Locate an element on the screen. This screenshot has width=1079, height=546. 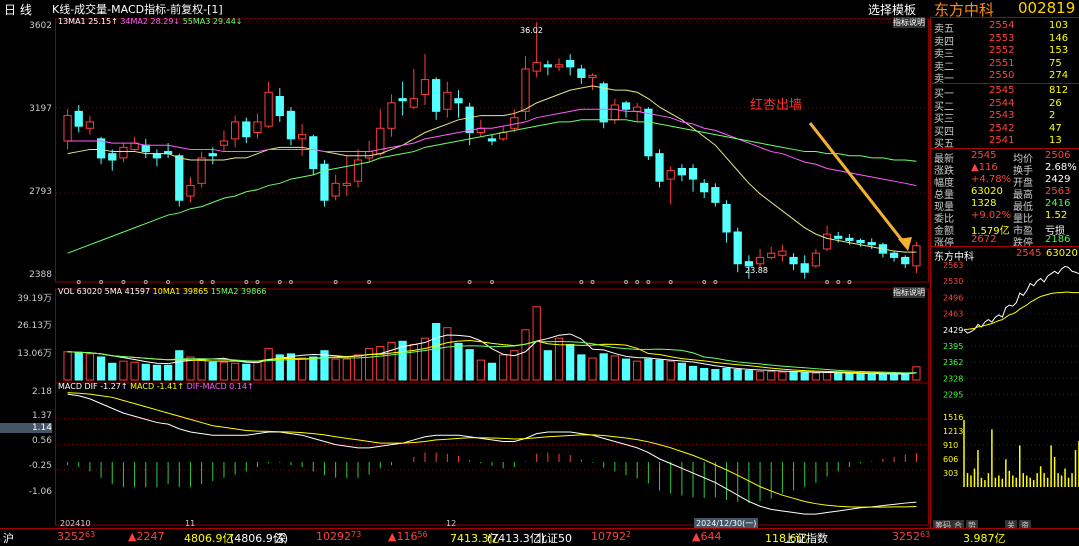
ask-price: 2552 is located at coordinates (1001, 50).